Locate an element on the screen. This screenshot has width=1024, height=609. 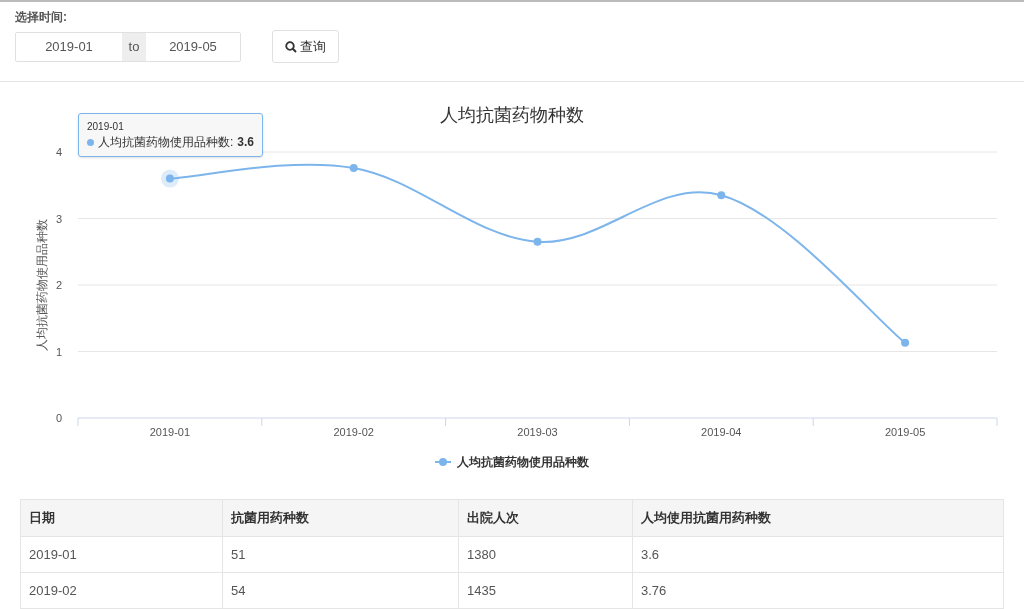
table-cell: 1380 is located at coordinates (545, 554).